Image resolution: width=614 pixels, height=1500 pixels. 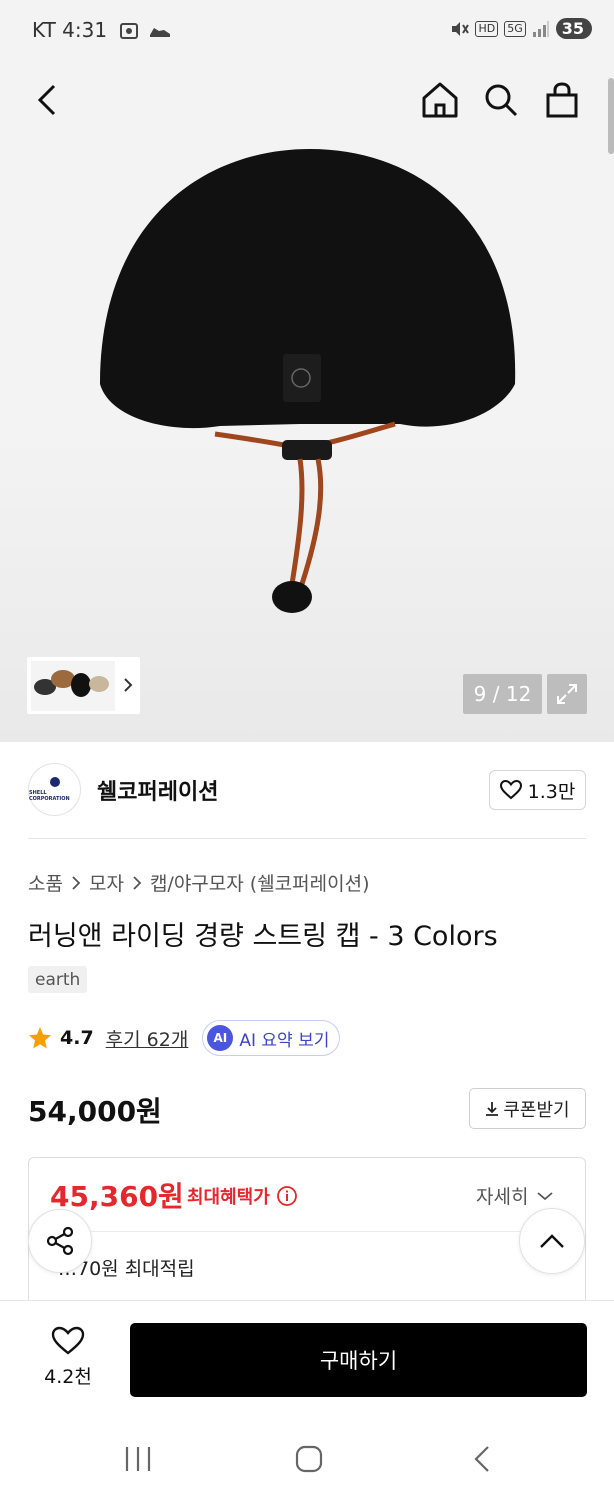 I want to click on signal-icon, so click(x=540, y=28).